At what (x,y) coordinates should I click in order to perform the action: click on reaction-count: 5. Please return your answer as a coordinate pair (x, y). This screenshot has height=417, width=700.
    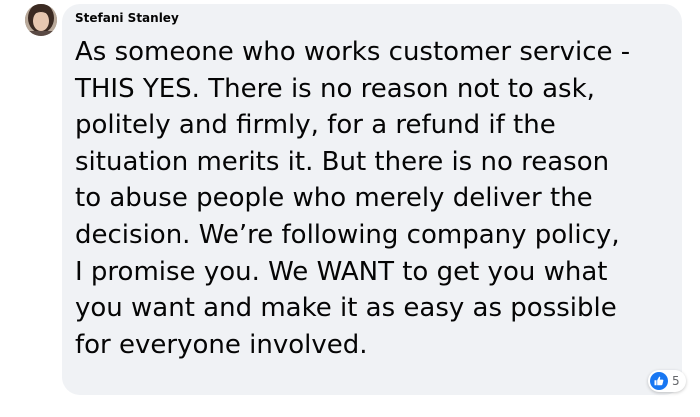
    Looking at the image, I should click on (676, 381).